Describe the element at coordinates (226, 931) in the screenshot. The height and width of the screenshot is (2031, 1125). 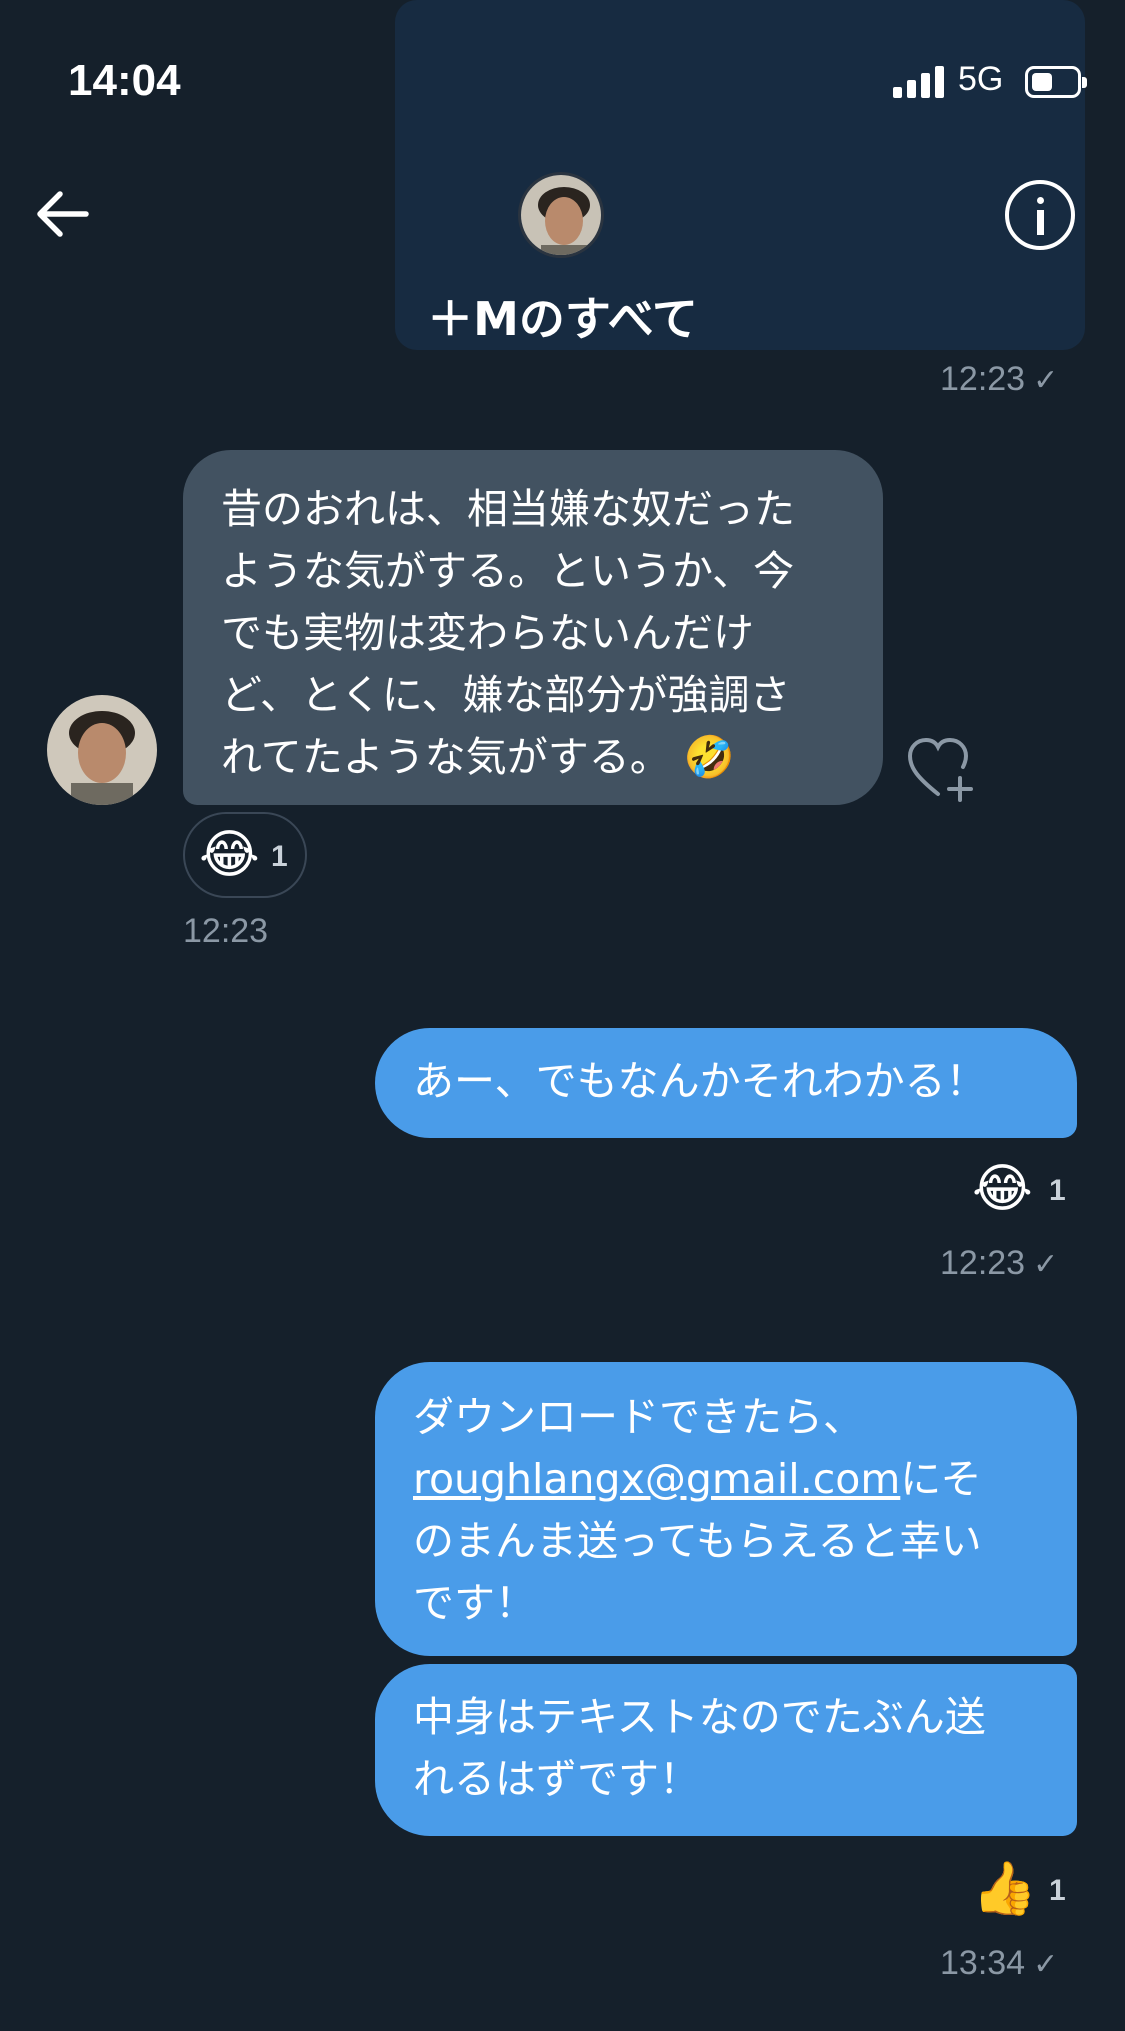
I see `message-timestamp: 12:23` at that location.